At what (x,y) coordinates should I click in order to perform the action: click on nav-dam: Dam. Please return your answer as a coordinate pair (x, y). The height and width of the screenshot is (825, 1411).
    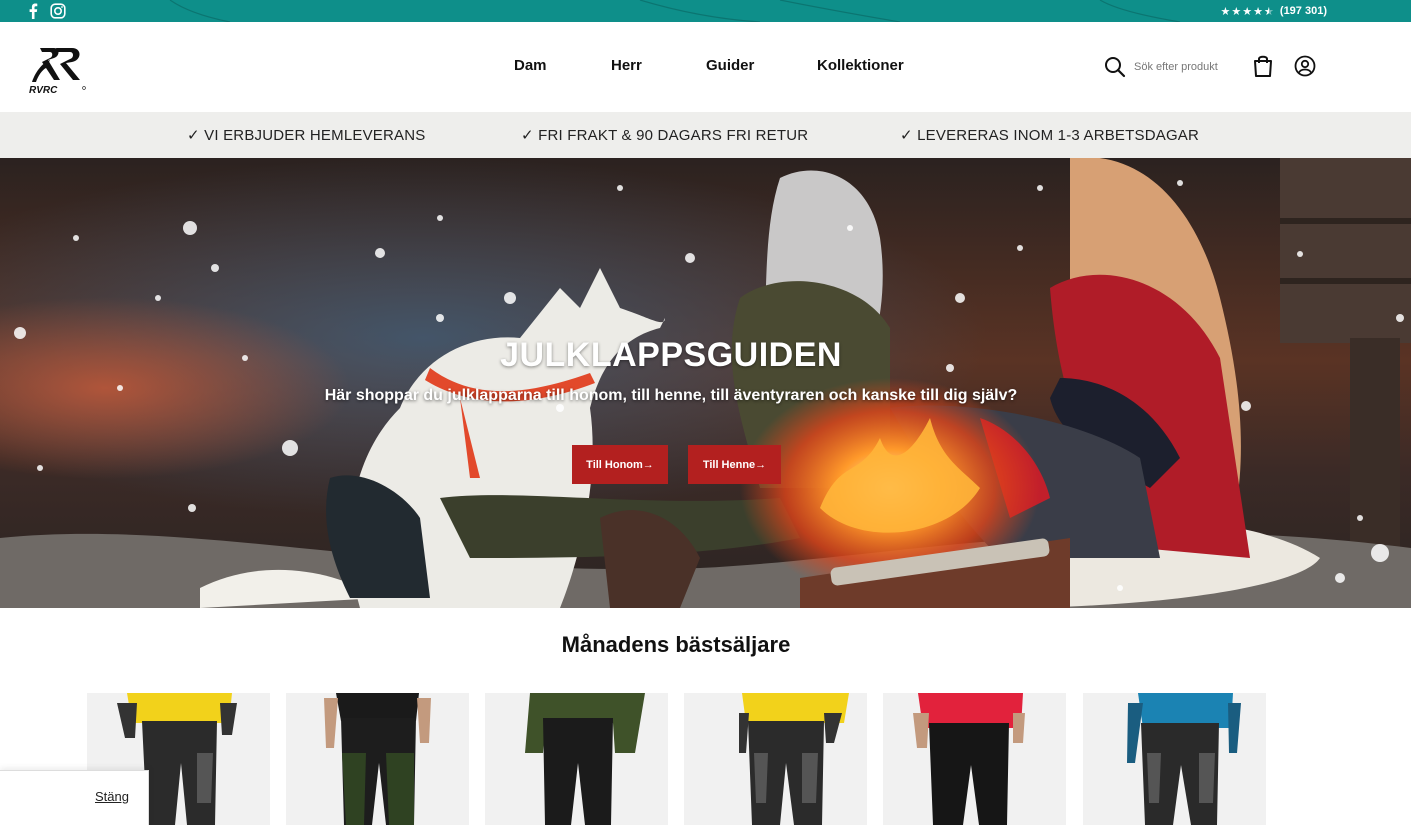
    Looking at the image, I should click on (530, 65).